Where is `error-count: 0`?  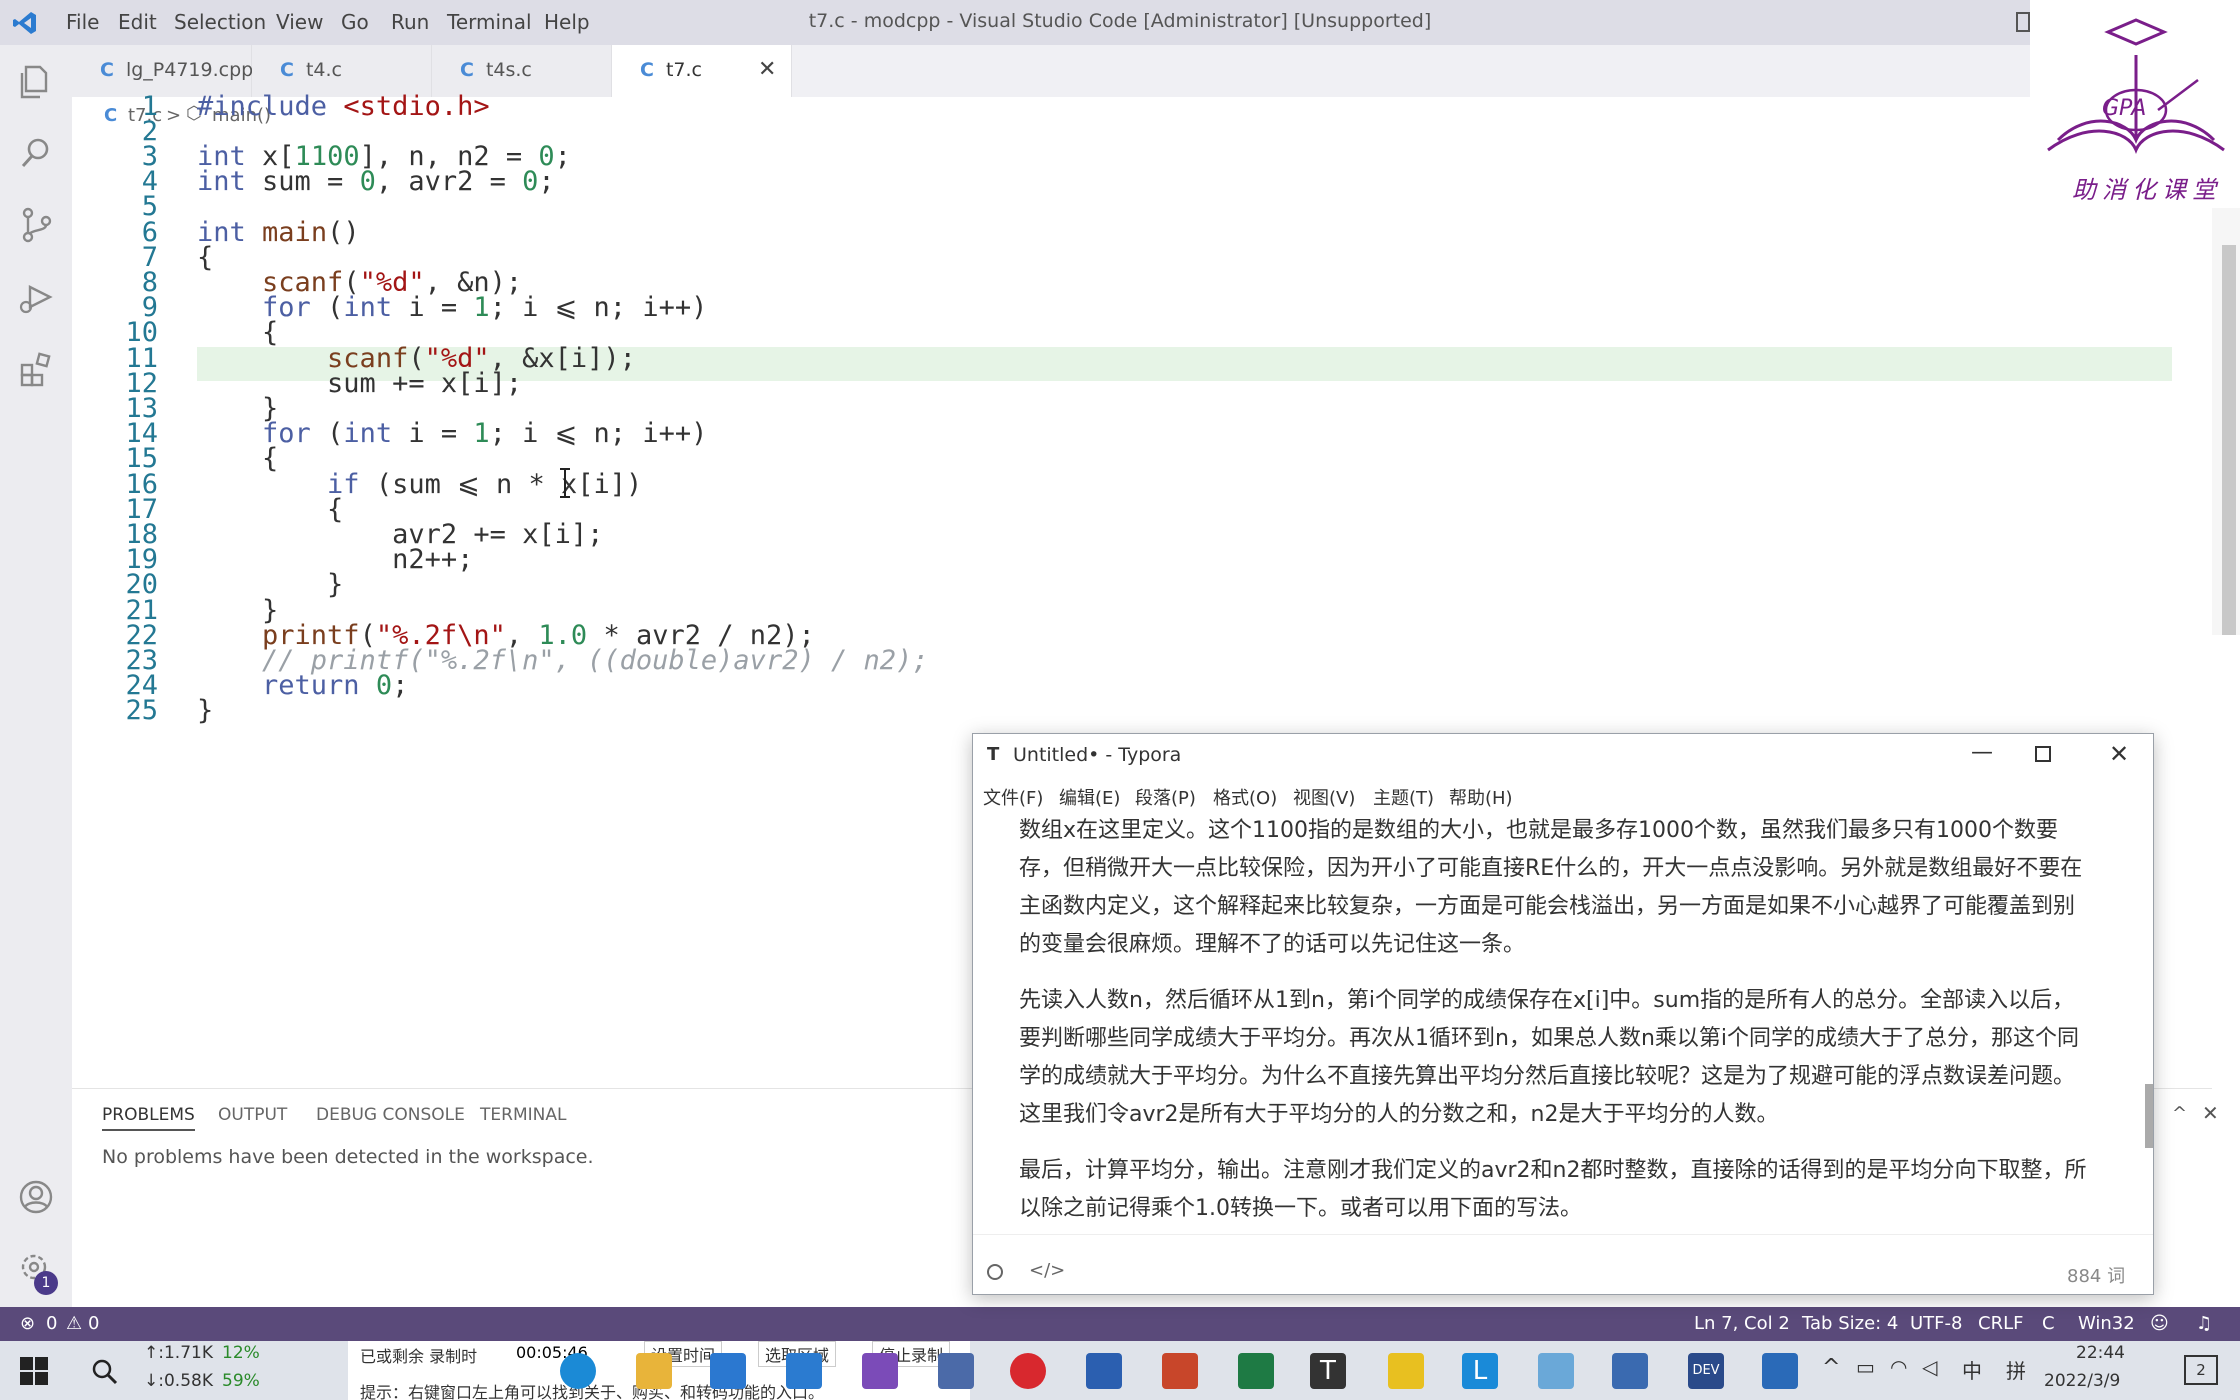
error-count: 0 is located at coordinates (51, 1323).